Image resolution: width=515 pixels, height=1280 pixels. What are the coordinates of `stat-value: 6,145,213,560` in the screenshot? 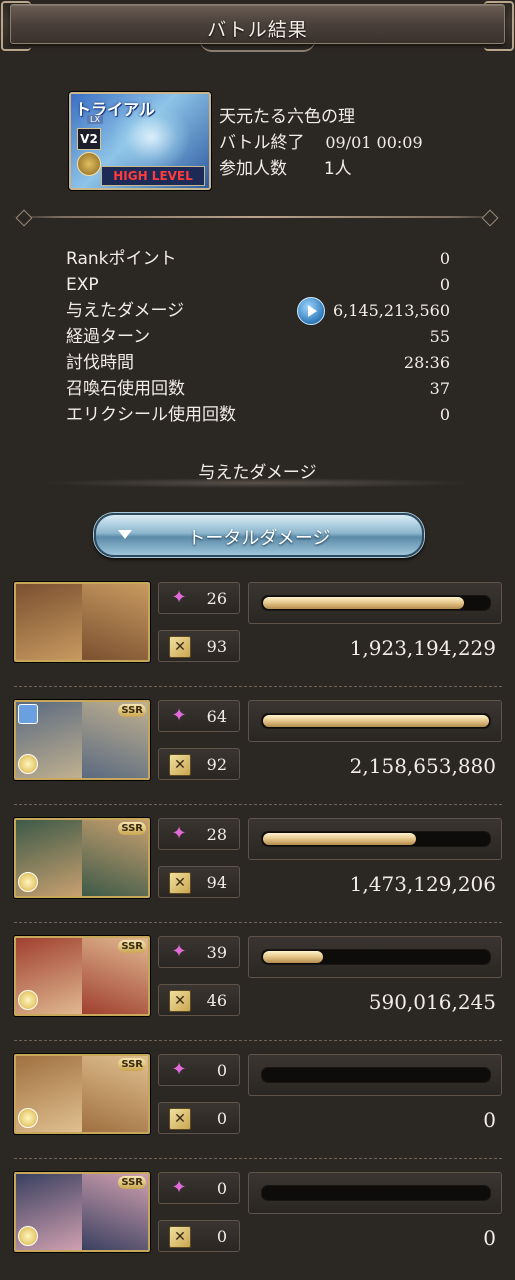 It's located at (391, 310).